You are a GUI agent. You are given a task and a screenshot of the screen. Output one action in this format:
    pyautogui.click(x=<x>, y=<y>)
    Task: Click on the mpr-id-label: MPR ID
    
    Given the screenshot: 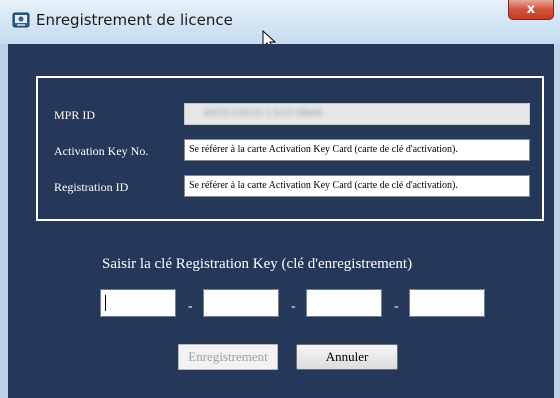 What is the action you would take?
    pyautogui.click(x=75, y=115)
    